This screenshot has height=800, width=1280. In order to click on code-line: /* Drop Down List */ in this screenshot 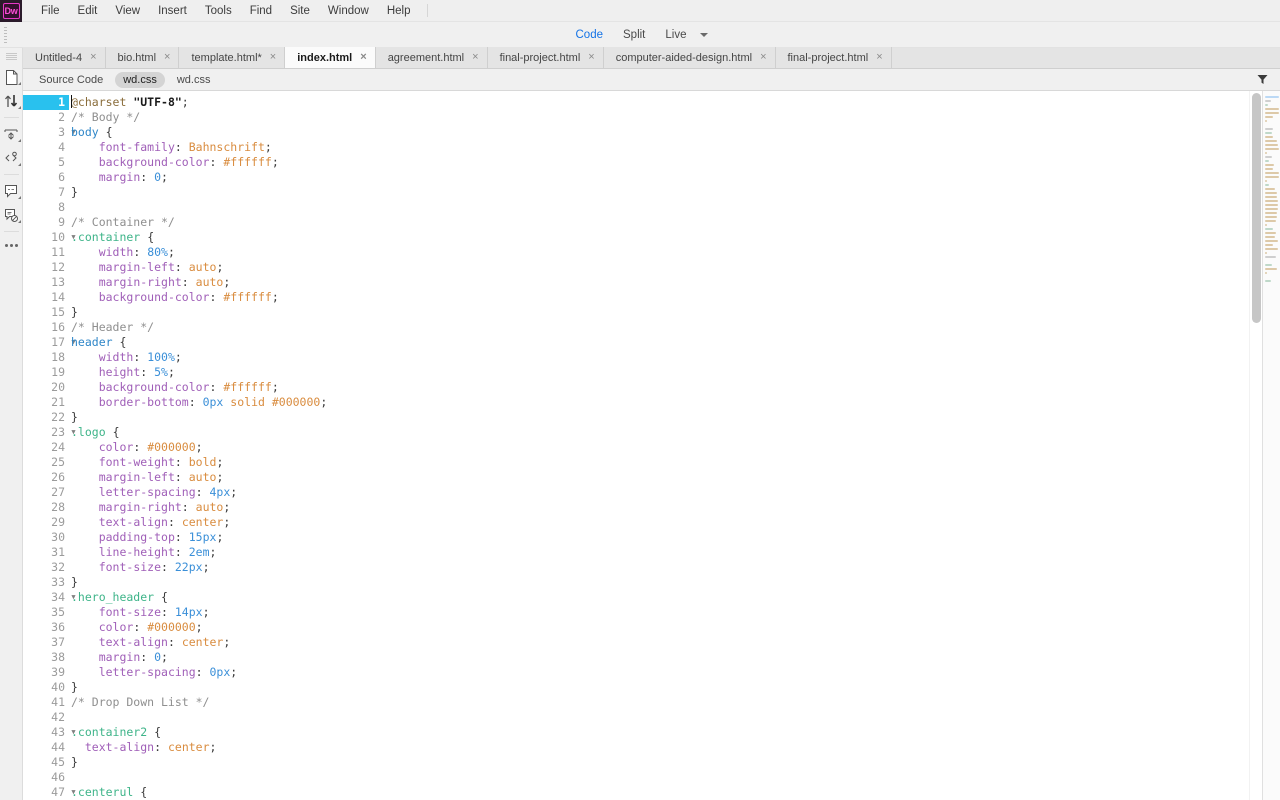, I will do `click(659, 702)`.